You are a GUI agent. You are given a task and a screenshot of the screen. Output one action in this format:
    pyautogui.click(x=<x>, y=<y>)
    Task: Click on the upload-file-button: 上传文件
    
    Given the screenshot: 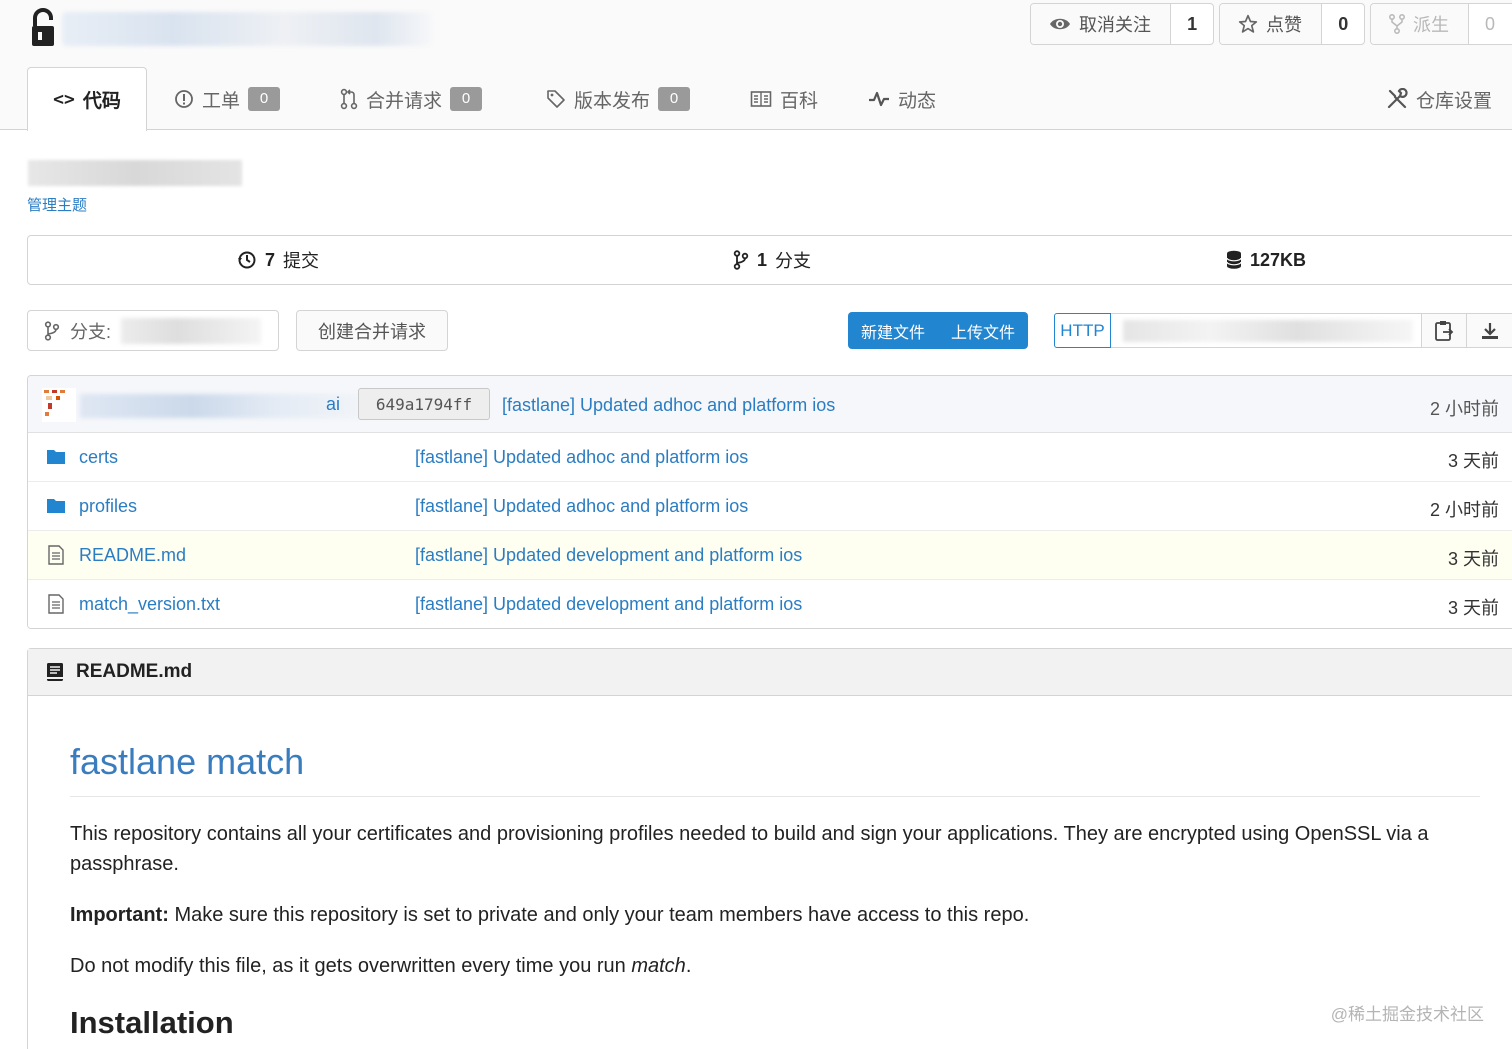 What is the action you would take?
    pyautogui.click(x=983, y=331)
    